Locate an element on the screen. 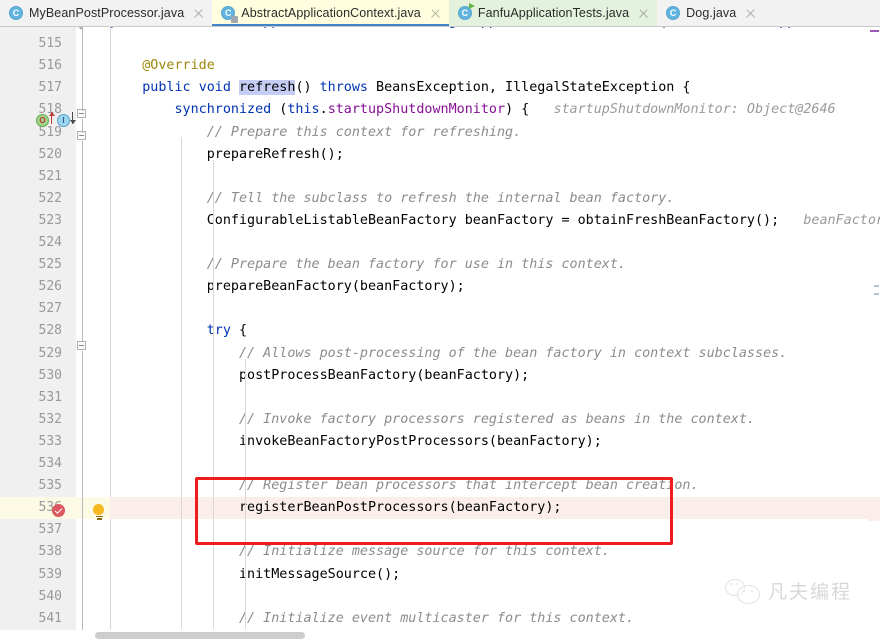  code-text: postProcessBeanFactory(beanFactory); is located at coordinates (319, 376).